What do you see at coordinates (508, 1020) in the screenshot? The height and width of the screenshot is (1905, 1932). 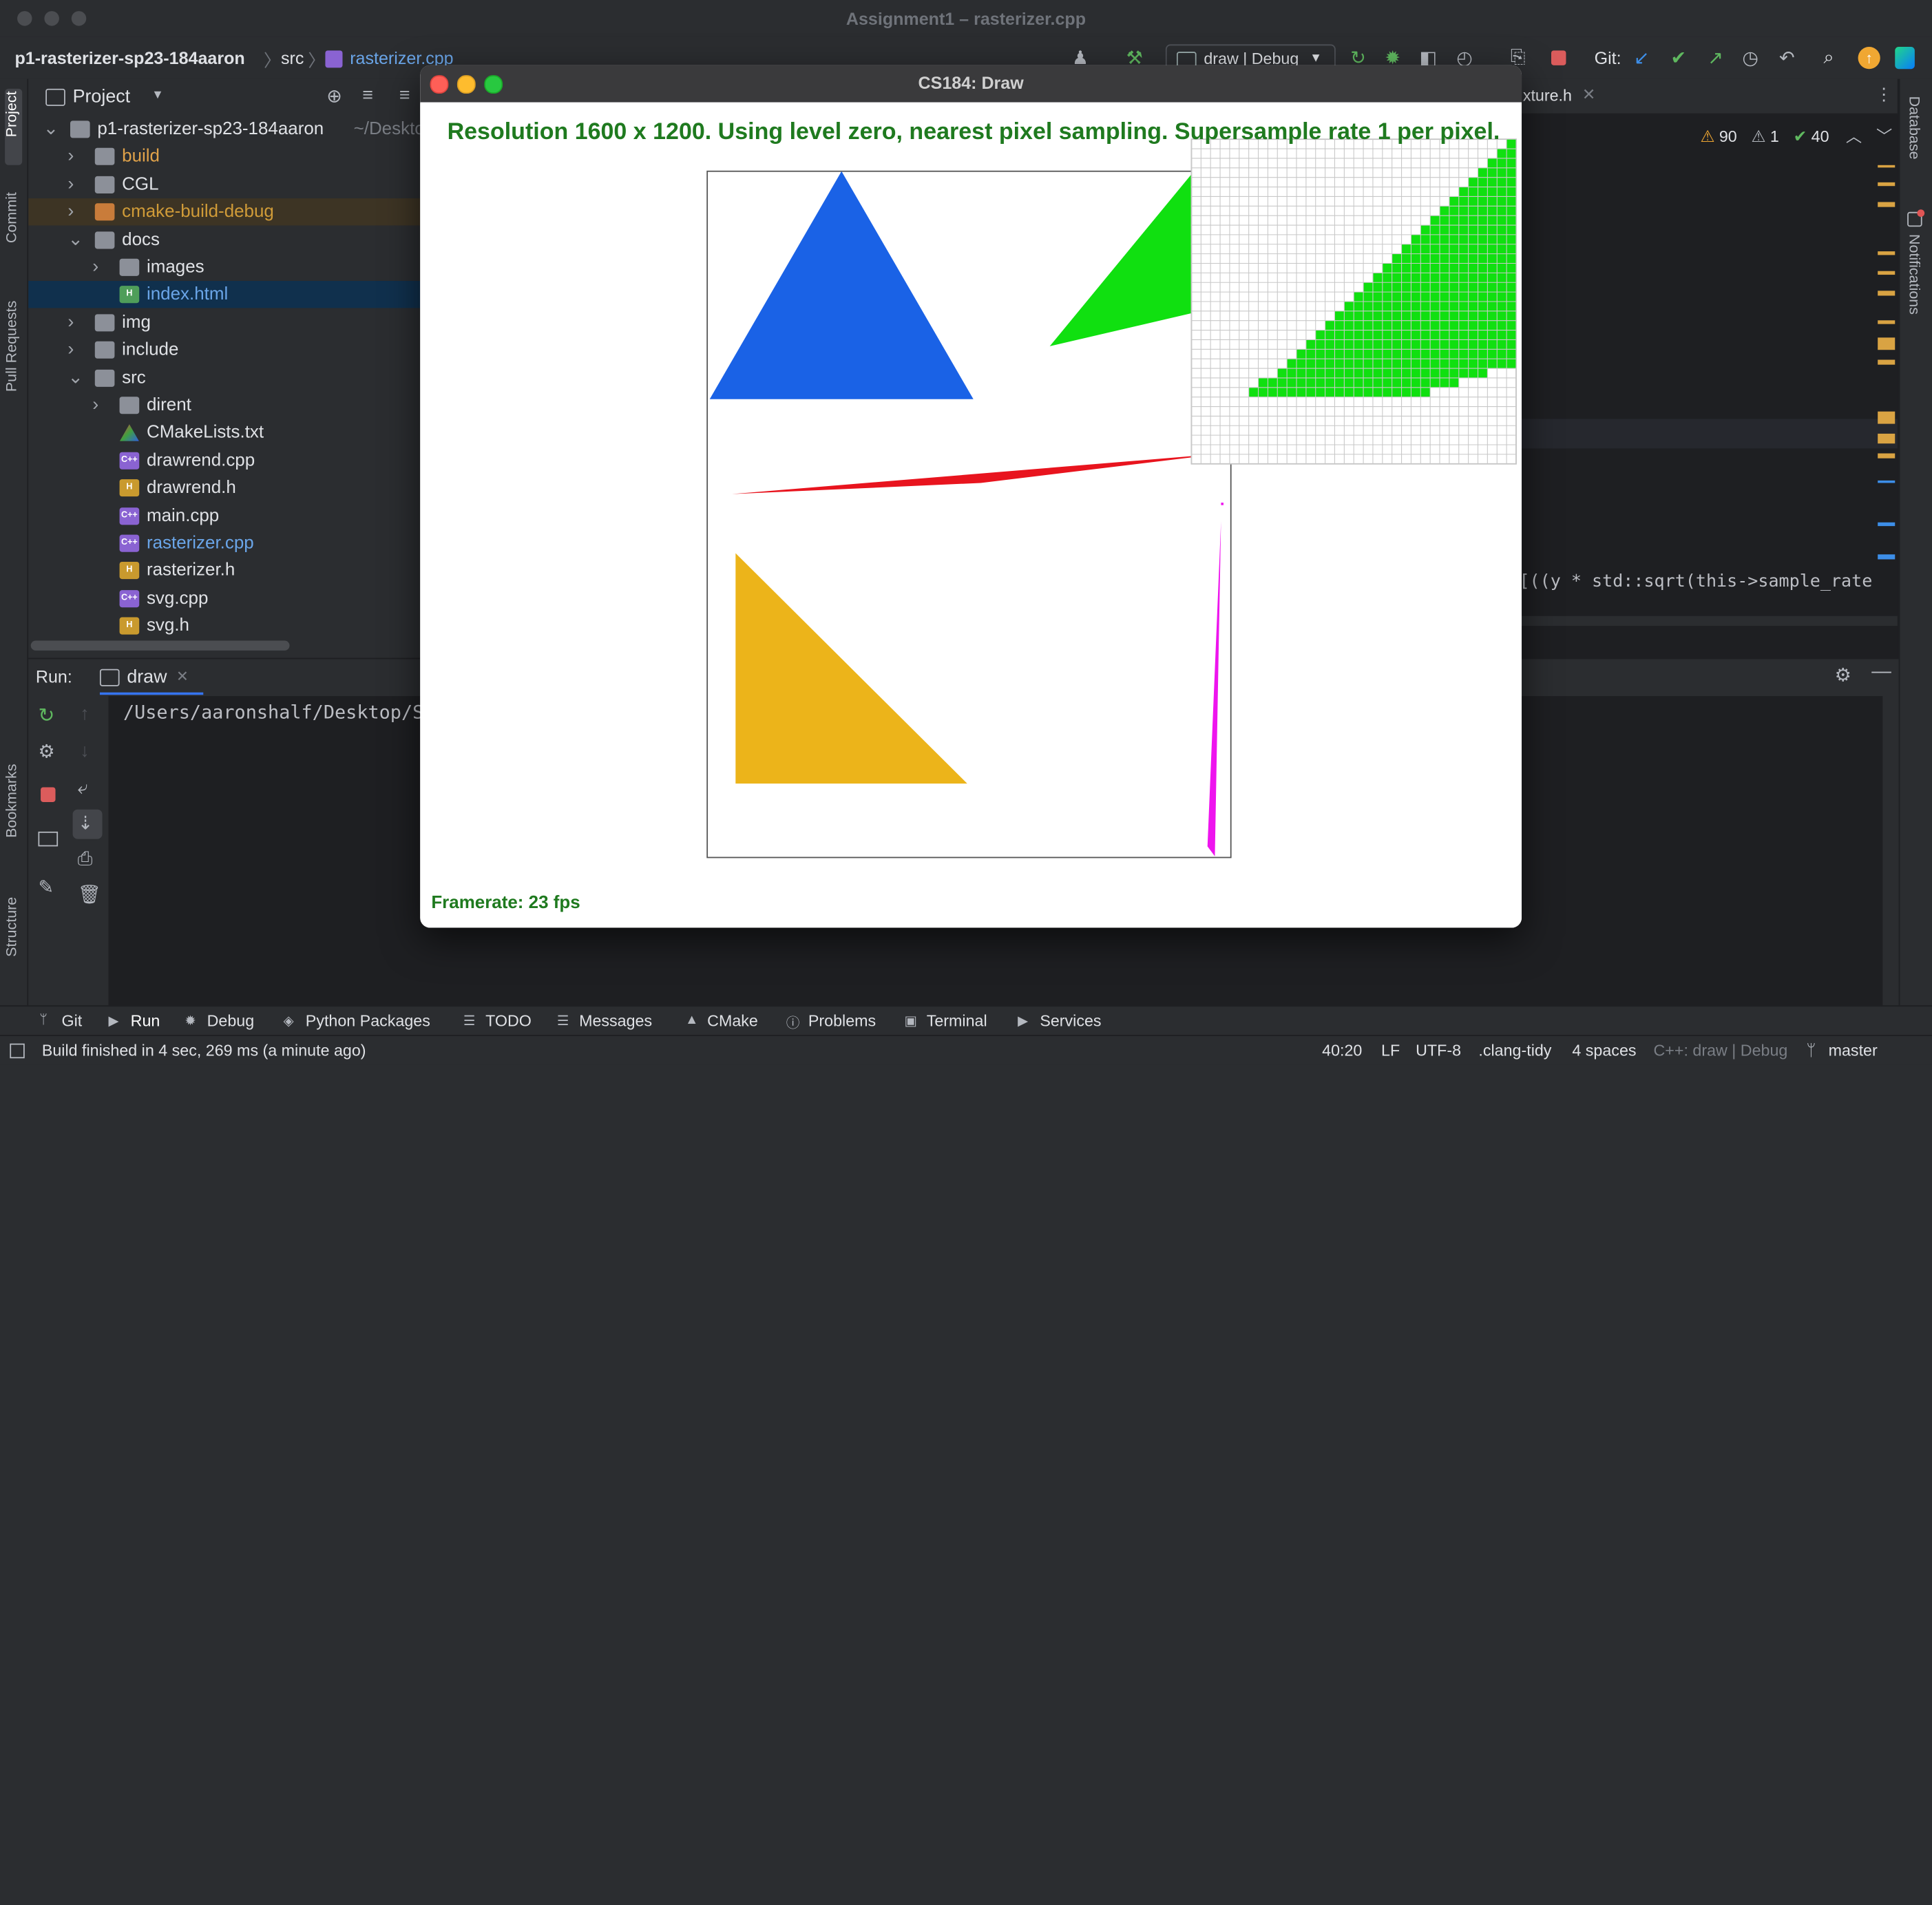 I see `bottom-tab-todo: TODO` at bounding box center [508, 1020].